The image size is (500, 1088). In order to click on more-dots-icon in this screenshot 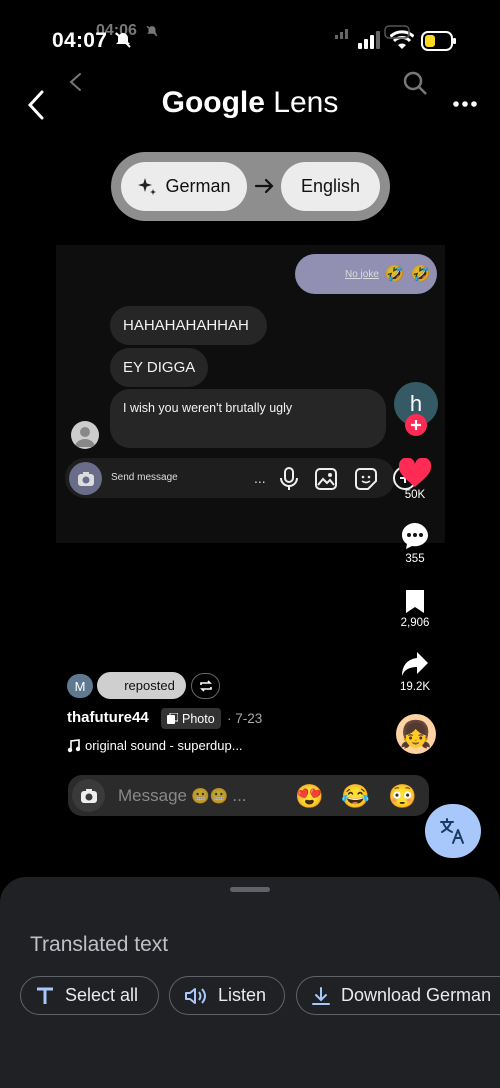, I will do `click(465, 104)`.